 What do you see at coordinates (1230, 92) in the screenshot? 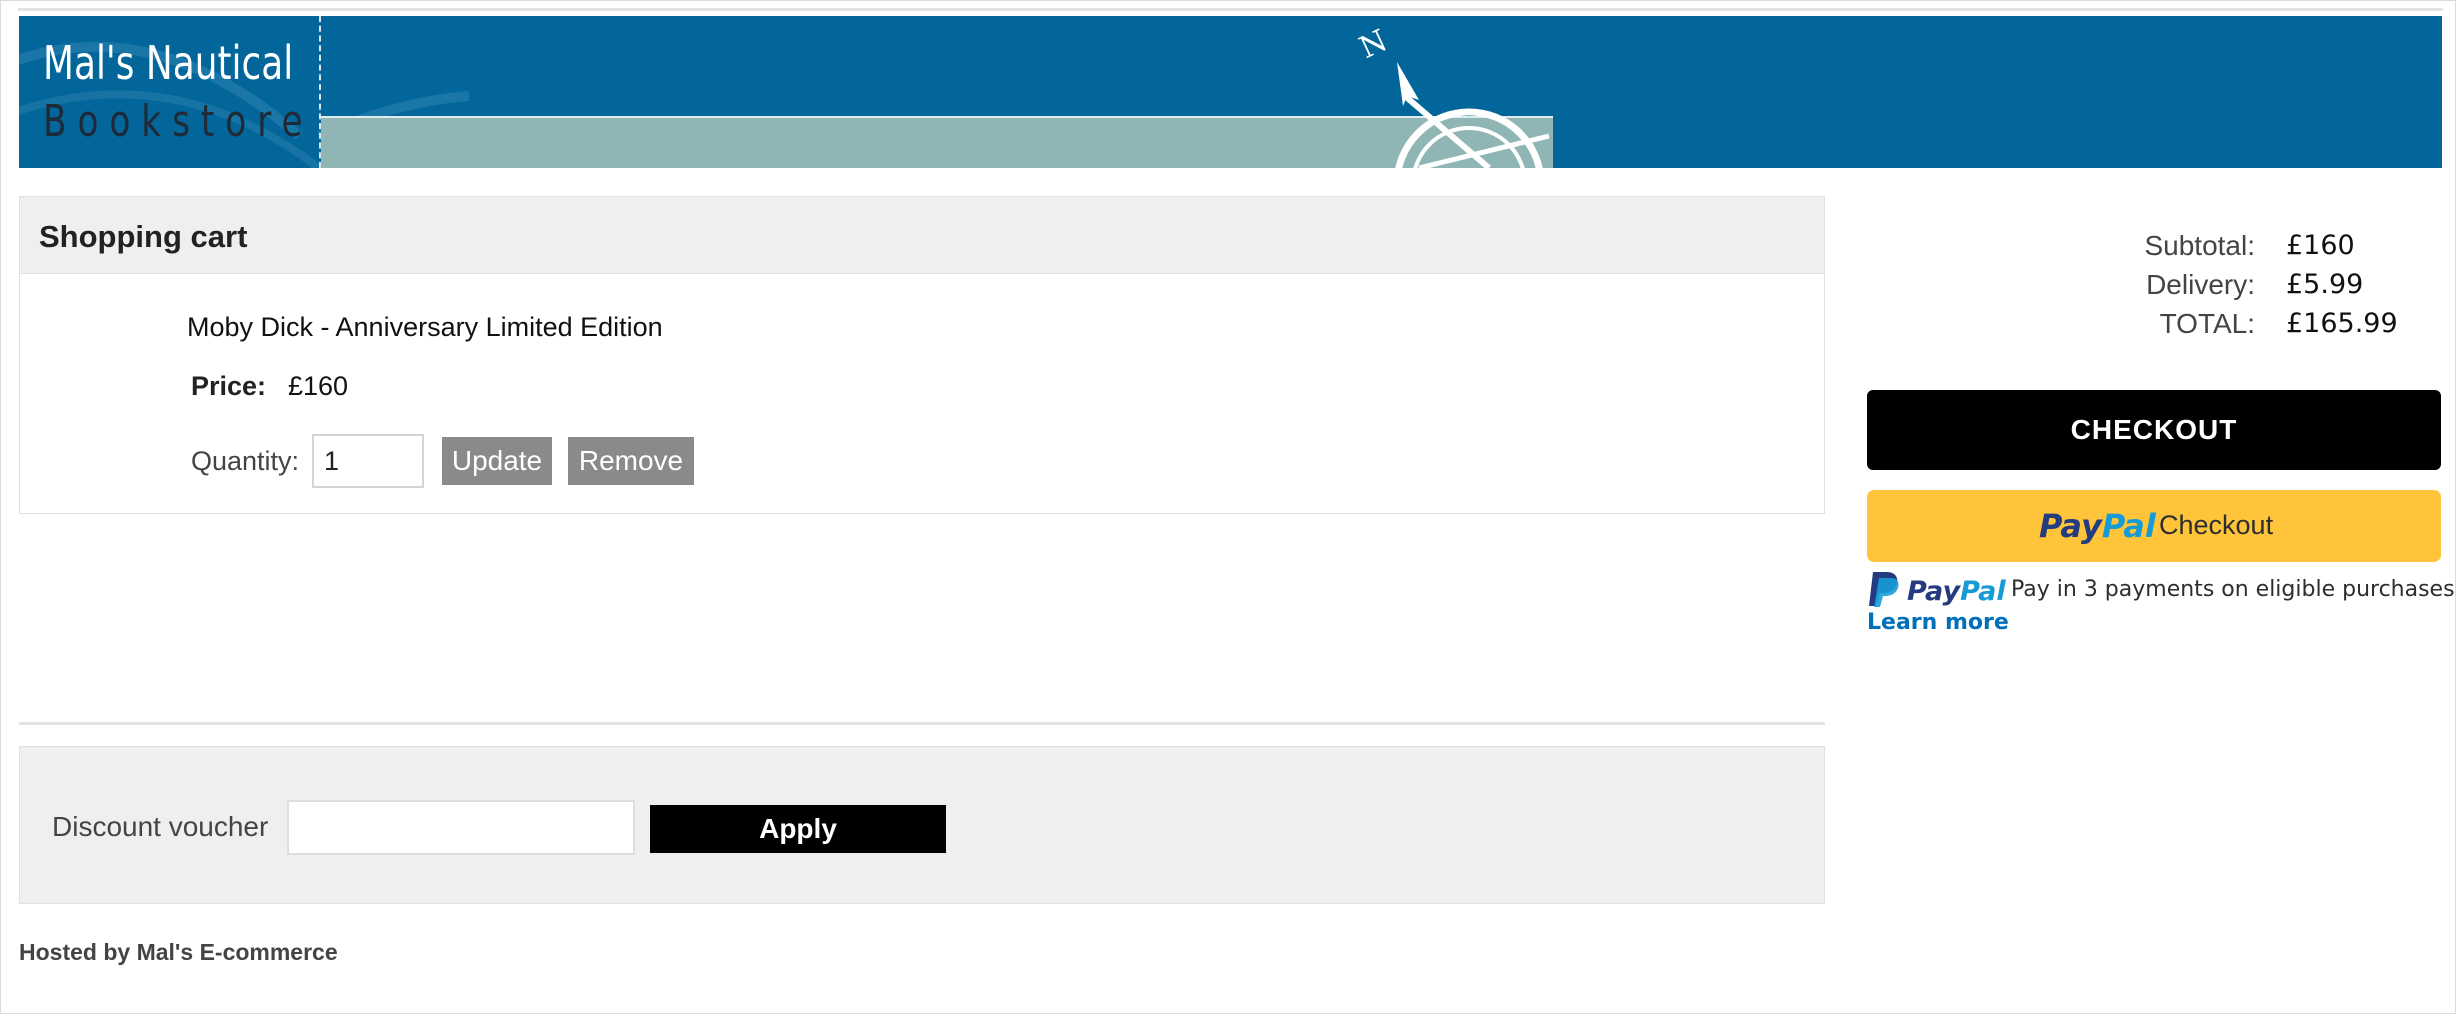
I see `site-banner: Mal's Nautical Bookstore N` at bounding box center [1230, 92].